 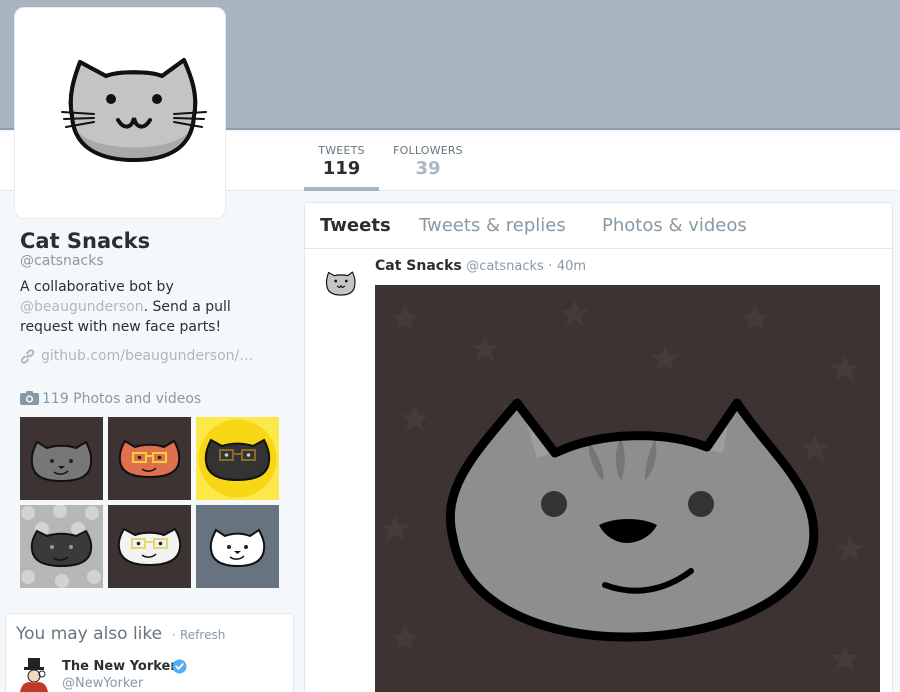 What do you see at coordinates (598, 226) in the screenshot?
I see `timeline-tabs: Tweets Tweets & replies Photos & videos` at bounding box center [598, 226].